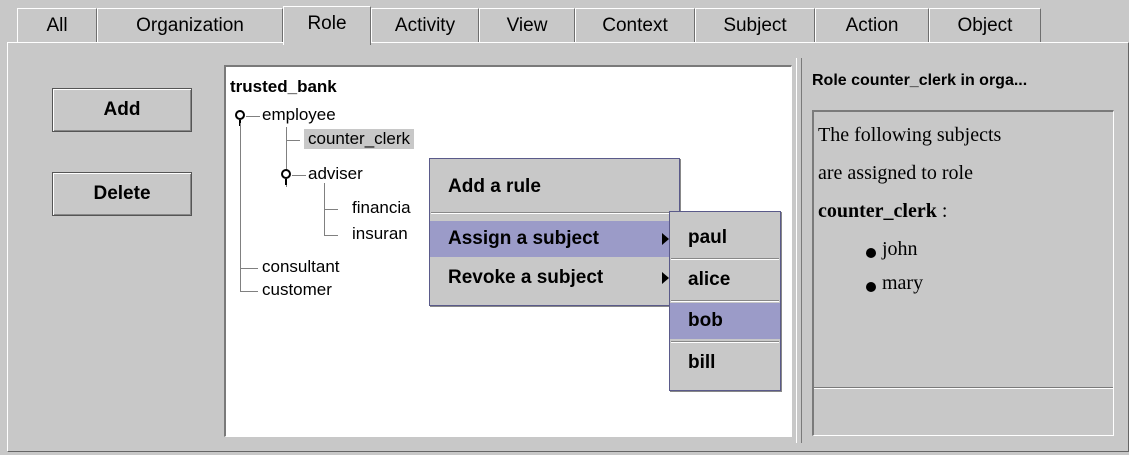 The image size is (1129, 455). What do you see at coordinates (942, 211) in the screenshot?
I see `info-colon: :` at bounding box center [942, 211].